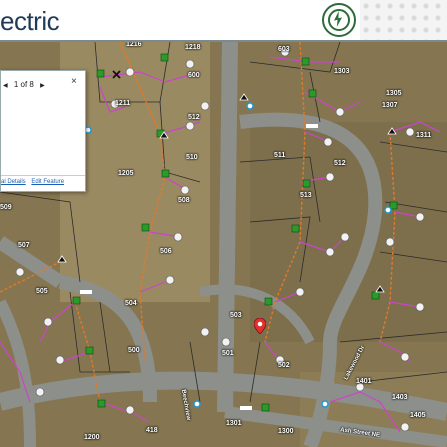 The width and height of the screenshot is (447, 447). What do you see at coordinates (234, 423) in the screenshot?
I see `parcel-label: 1301` at bounding box center [234, 423].